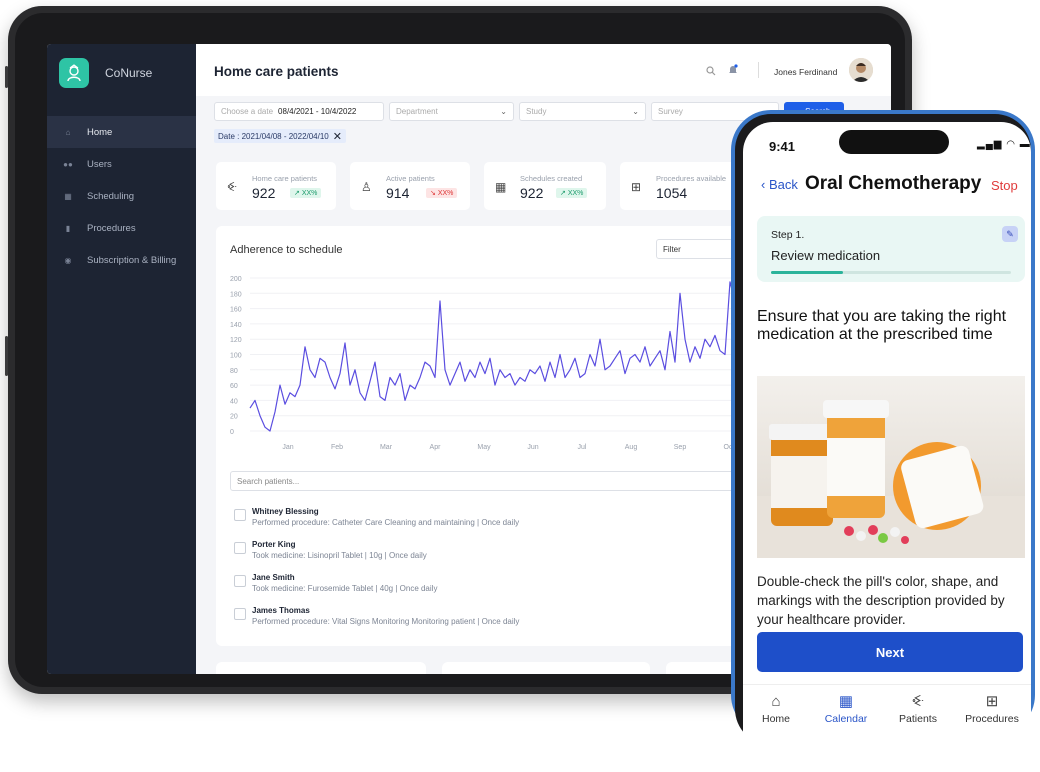 This screenshot has height=772, width=1040. I want to click on y-tick-label: 80, so click(234, 371).